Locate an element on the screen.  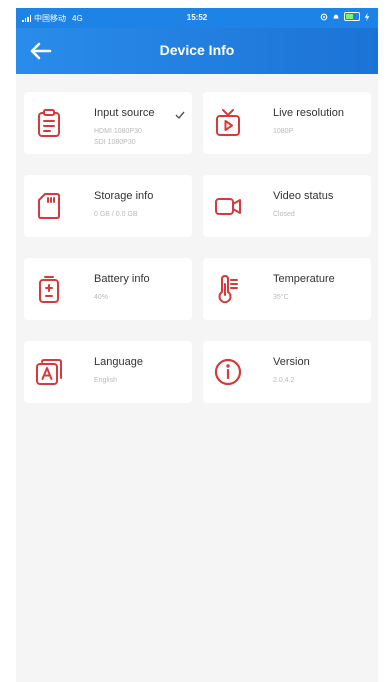
live-resolution-value: 1080P is located at coordinates (283, 131).